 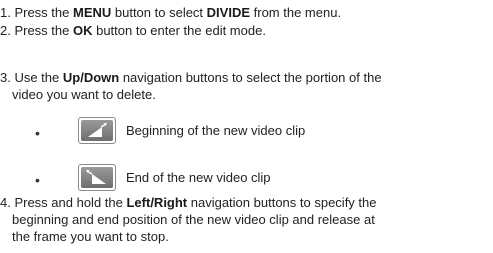 What do you see at coordinates (179, 30) in the screenshot?
I see `step-2-text-end: button to enter the edit mode.` at bounding box center [179, 30].